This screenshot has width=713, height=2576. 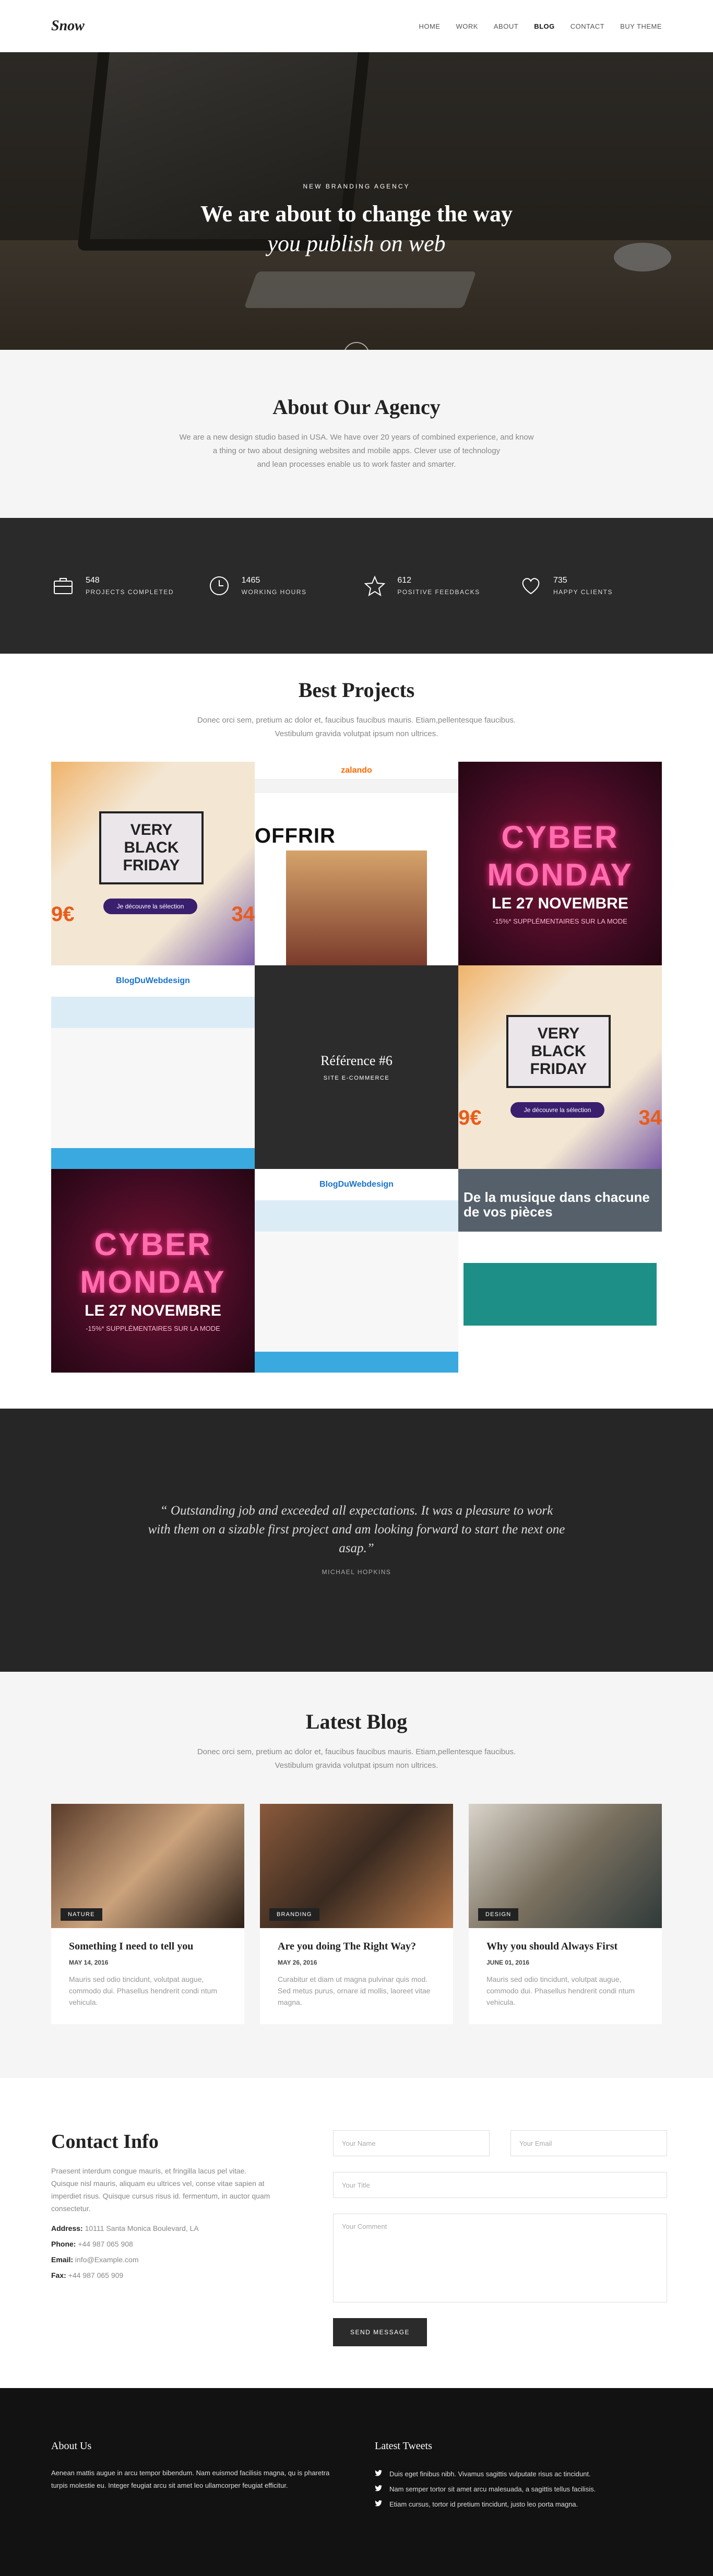 What do you see at coordinates (403, 2446) in the screenshot?
I see `footer-tweets-title: Latest Tweets` at bounding box center [403, 2446].